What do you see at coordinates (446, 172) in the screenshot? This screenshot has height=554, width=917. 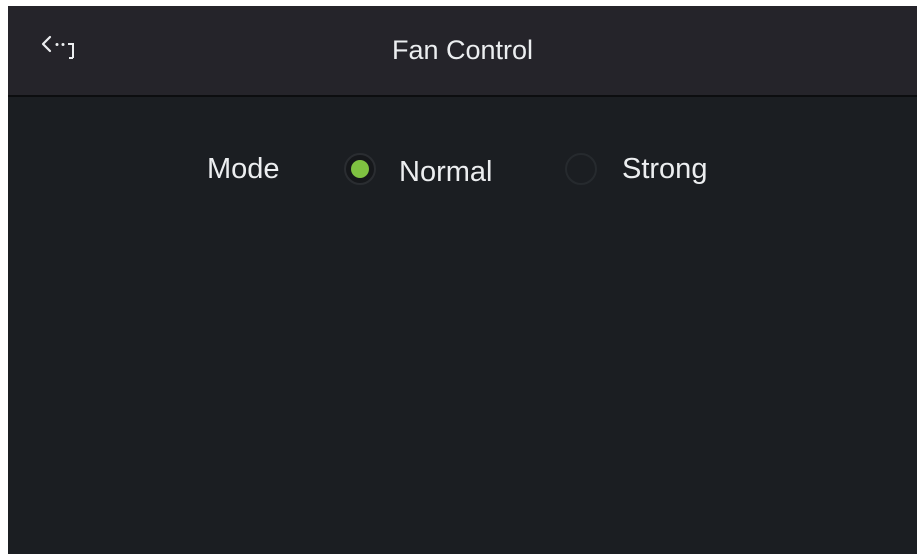 I see `mode-option-label: Normal` at bounding box center [446, 172].